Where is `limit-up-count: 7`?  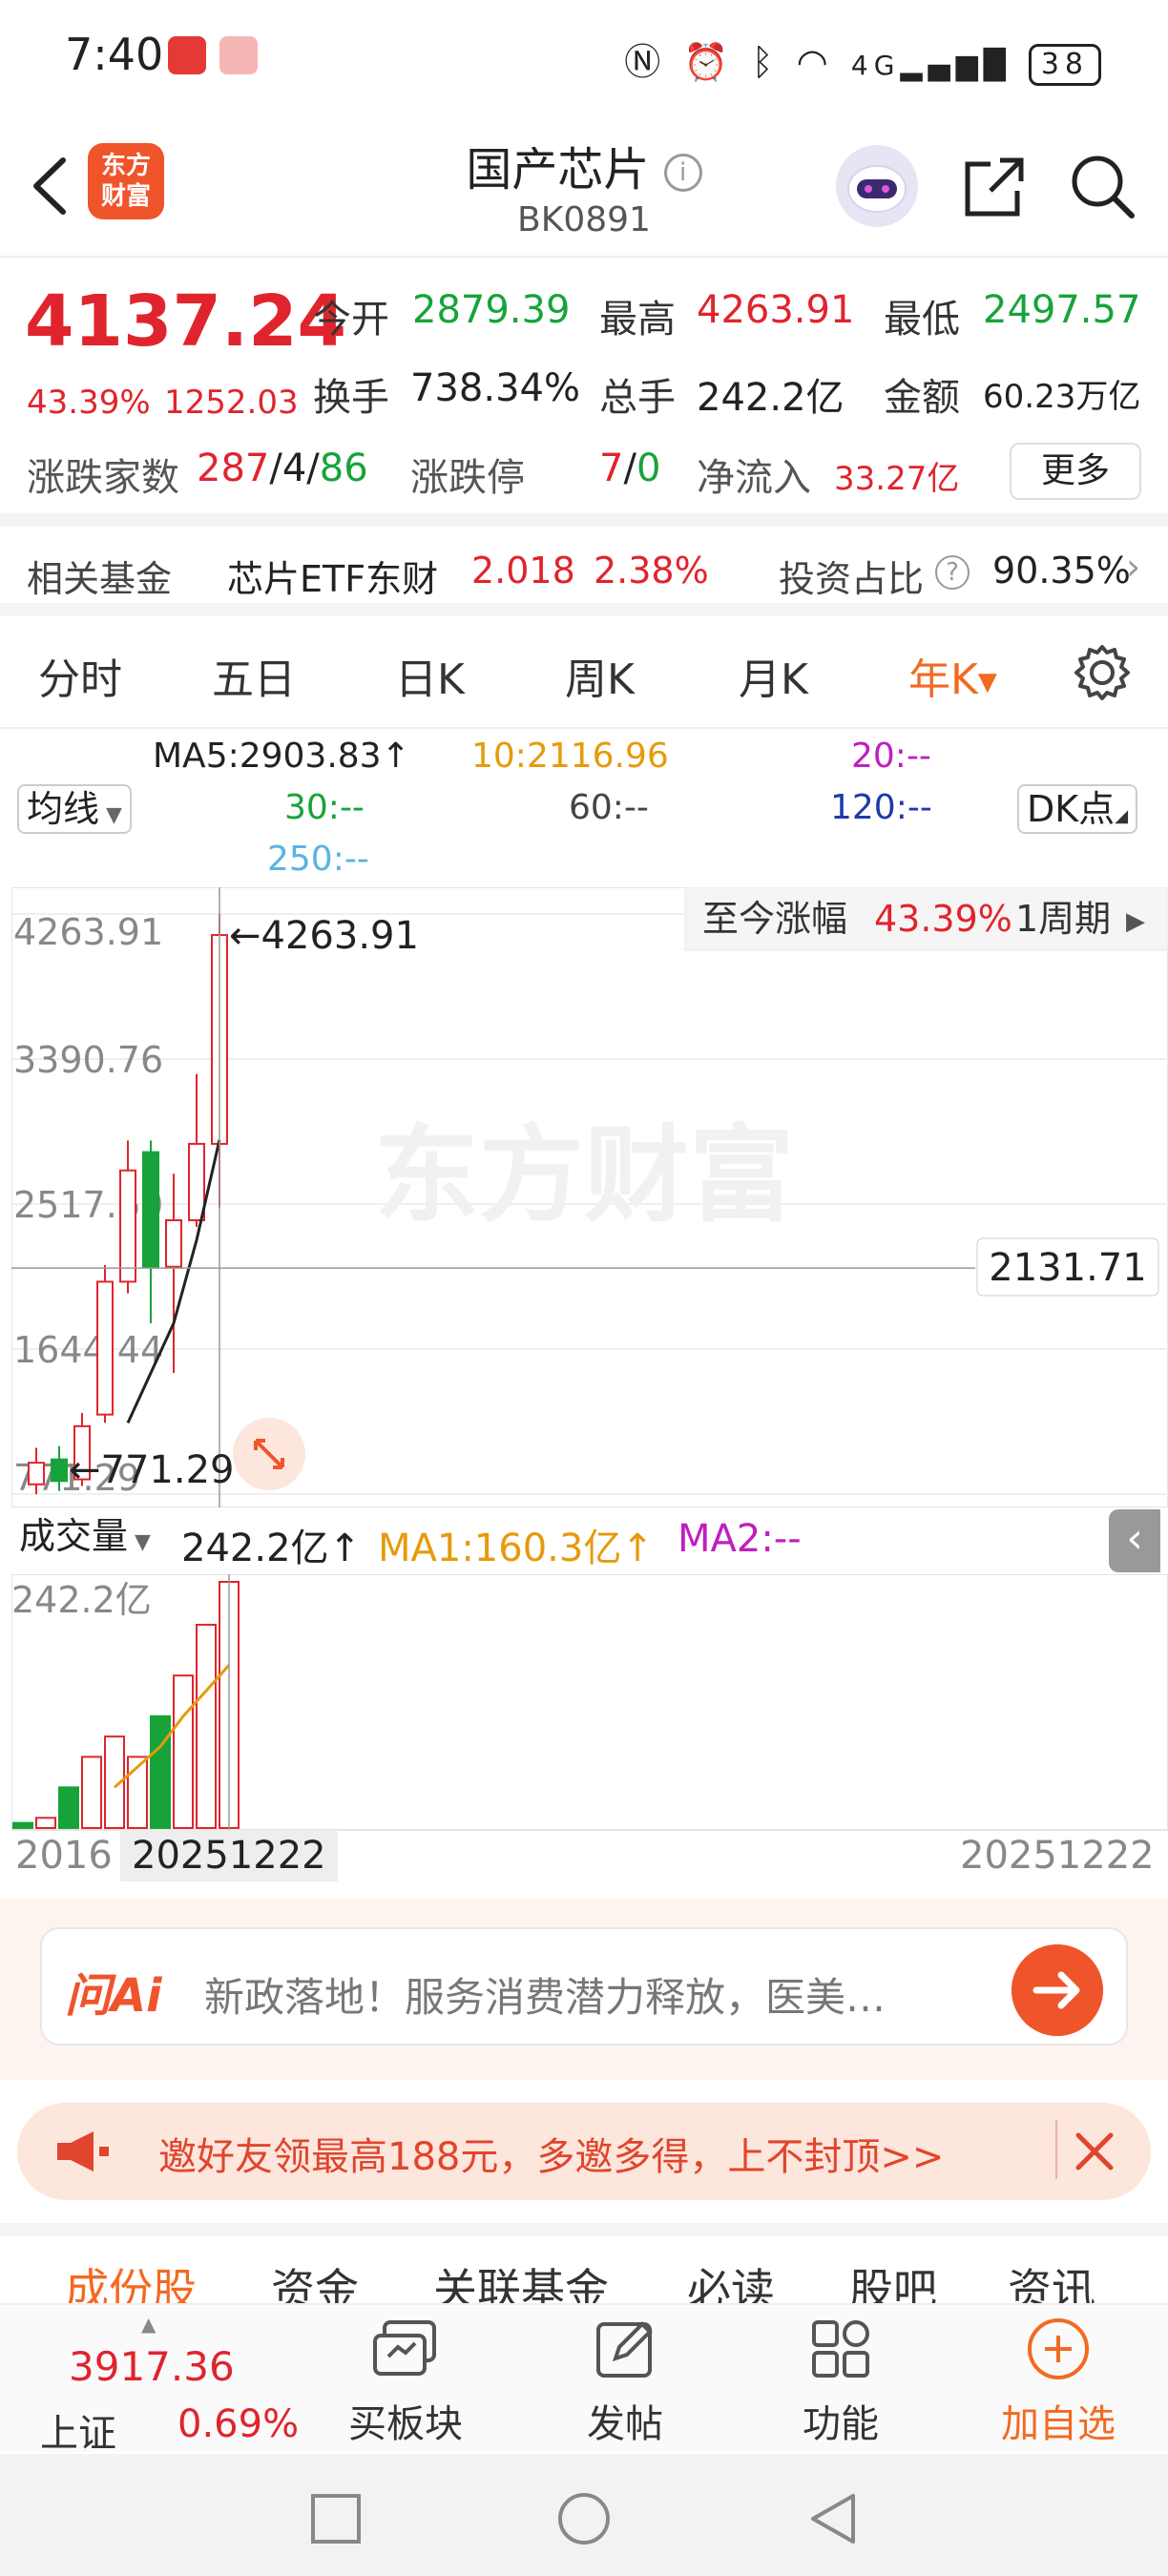
limit-up-count: 7 is located at coordinates (612, 468).